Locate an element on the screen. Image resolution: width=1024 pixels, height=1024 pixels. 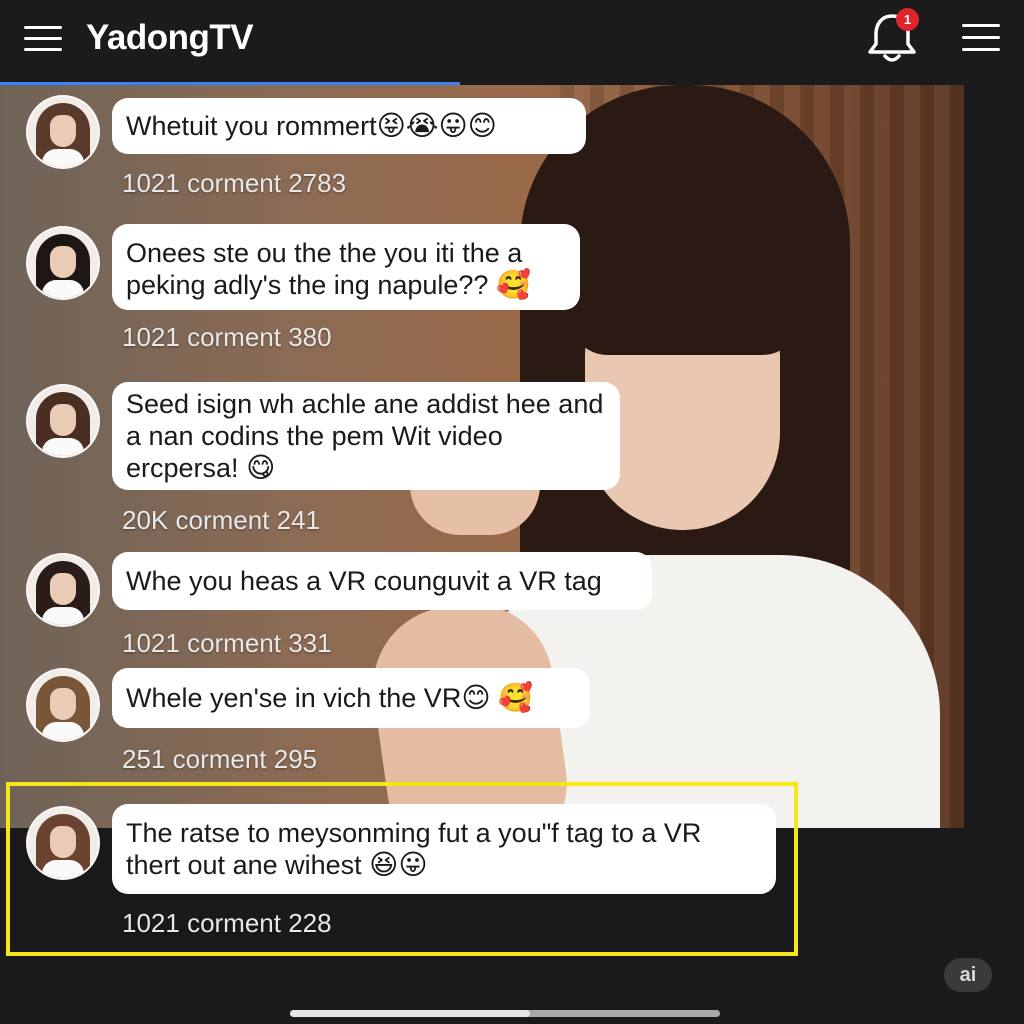
comment-bubble: Whe you heas a VR counguvit a VR tag is located at coordinates (382, 581).